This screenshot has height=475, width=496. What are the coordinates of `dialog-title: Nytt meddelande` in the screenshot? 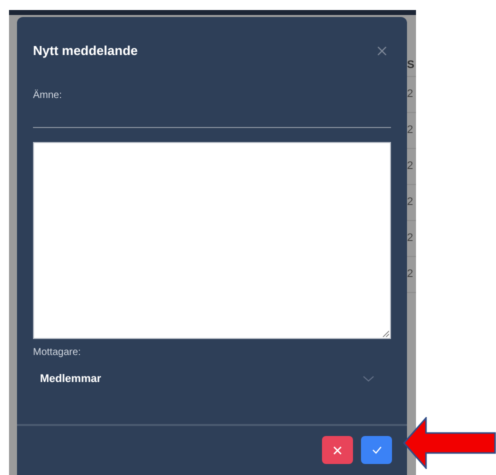 It's located at (85, 51).